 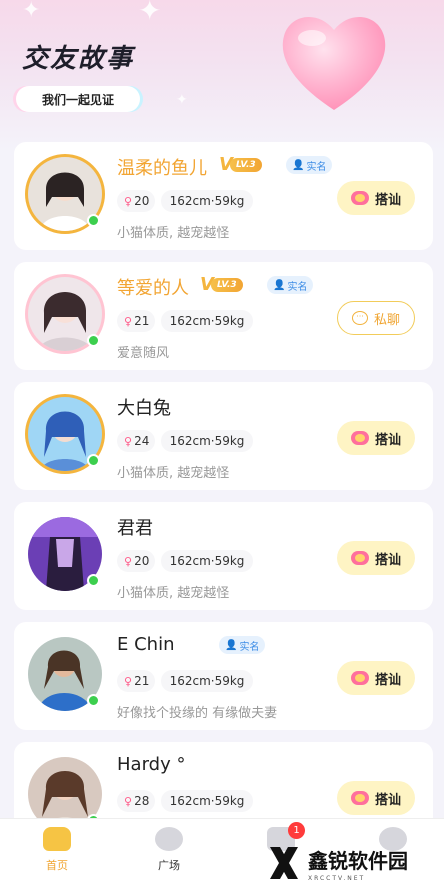 What do you see at coordinates (57, 855) in the screenshot?
I see `tab-home: 首页` at bounding box center [57, 855].